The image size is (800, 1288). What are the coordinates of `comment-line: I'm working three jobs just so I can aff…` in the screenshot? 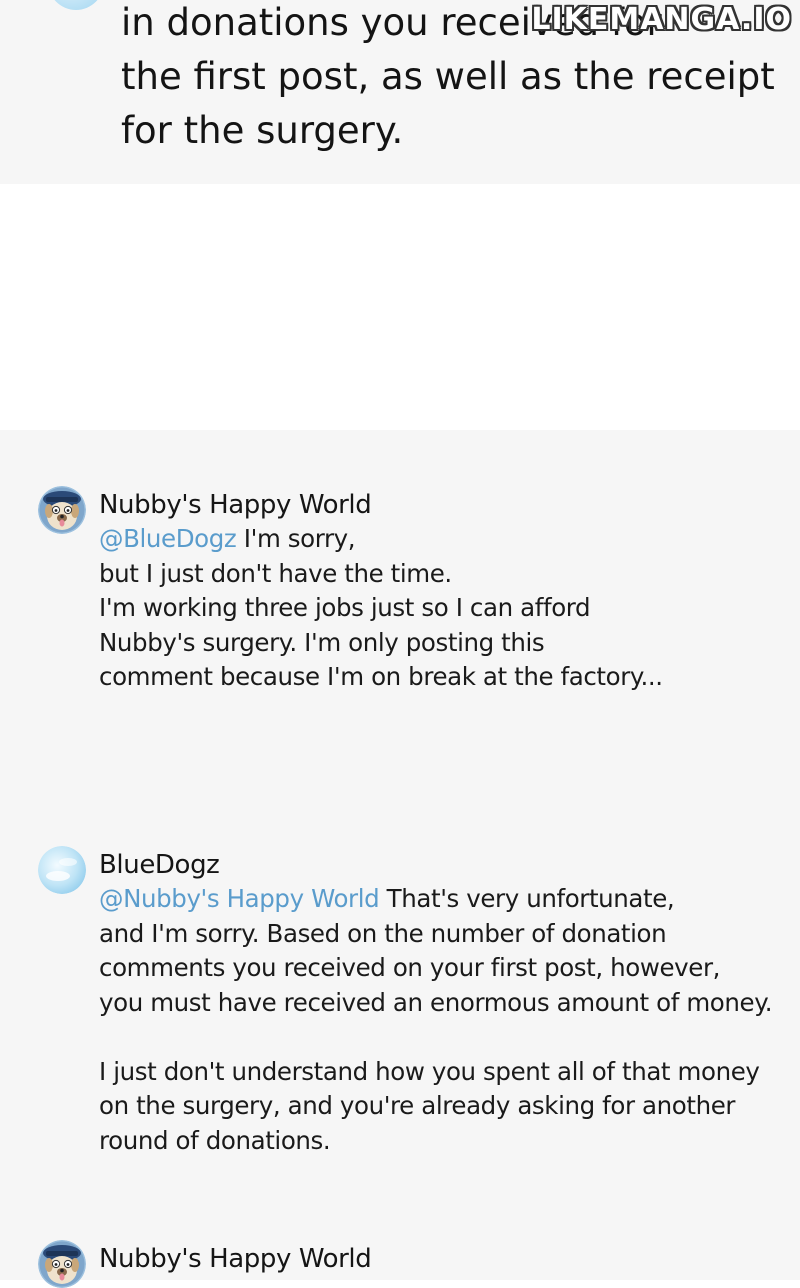 It's located at (345, 607).